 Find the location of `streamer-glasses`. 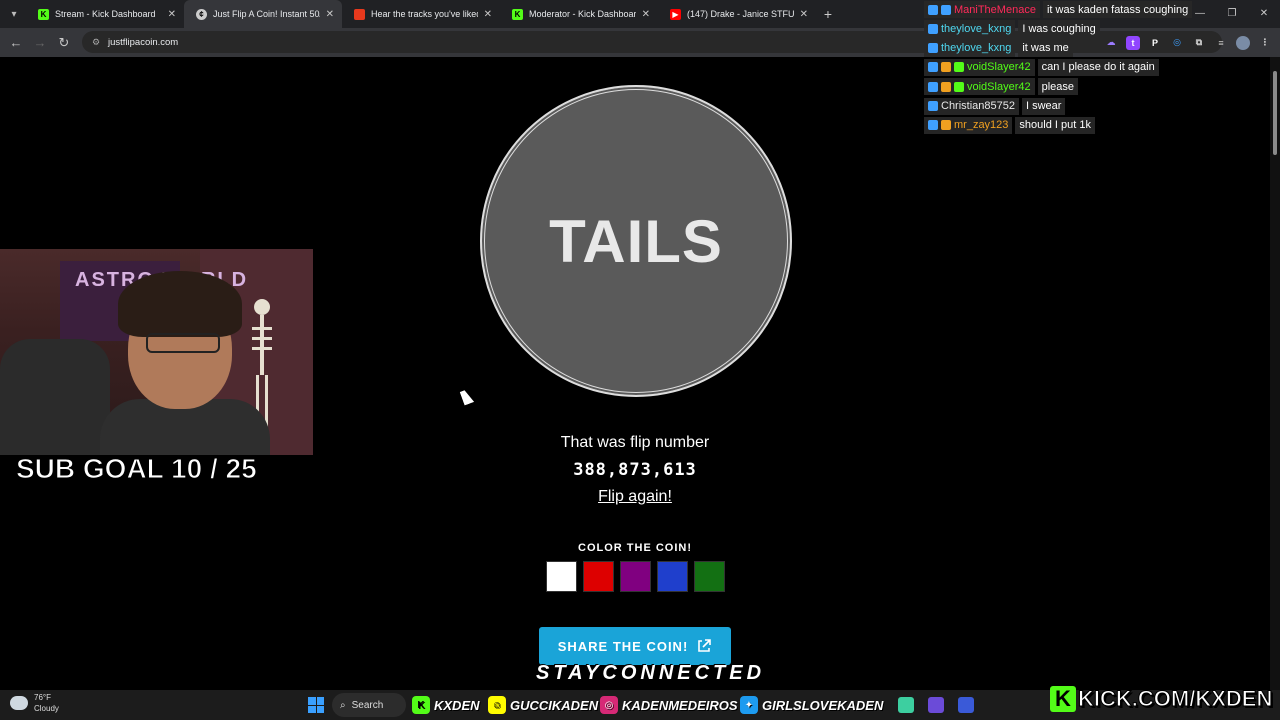

streamer-glasses is located at coordinates (183, 343).